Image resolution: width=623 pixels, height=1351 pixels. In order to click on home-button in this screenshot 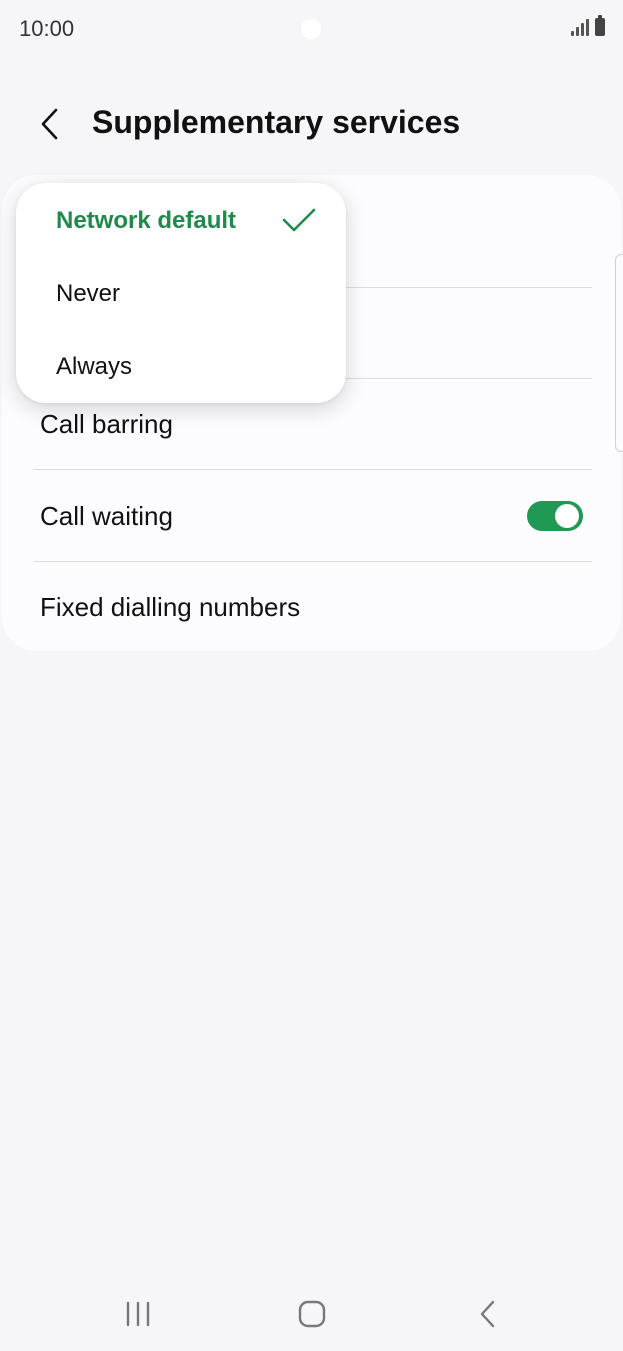, I will do `click(312, 1314)`.